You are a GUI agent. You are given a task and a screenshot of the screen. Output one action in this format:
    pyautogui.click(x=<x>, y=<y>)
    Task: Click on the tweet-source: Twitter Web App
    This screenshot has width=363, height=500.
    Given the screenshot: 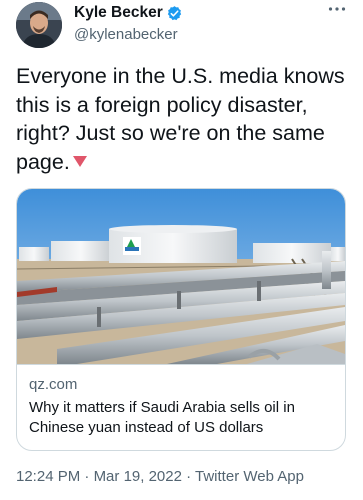 What is the action you would take?
    pyautogui.click(x=249, y=476)
    